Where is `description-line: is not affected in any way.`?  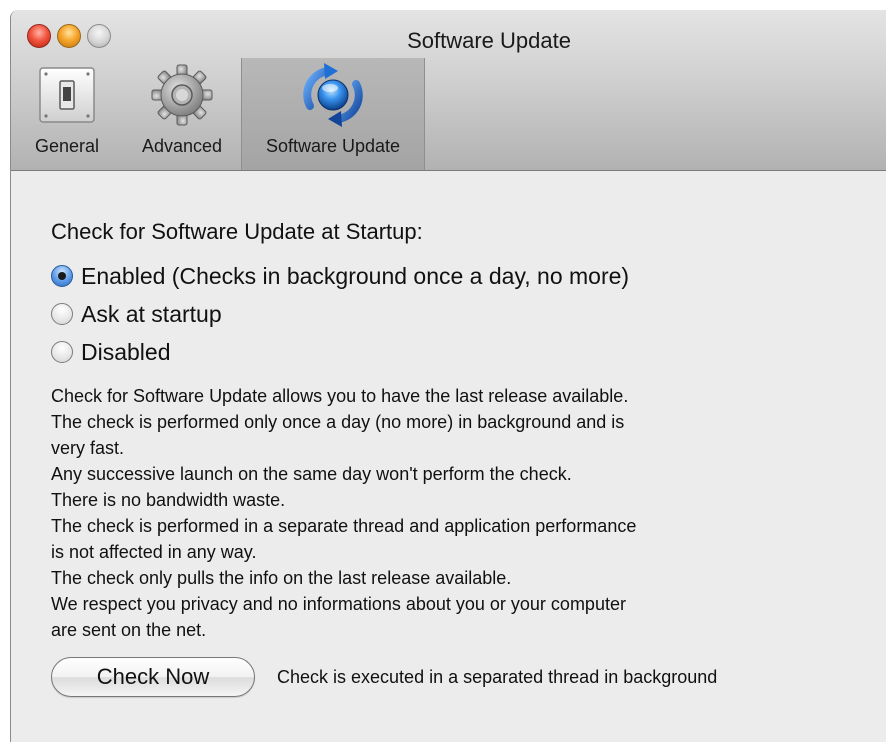 description-line: is not affected in any way. is located at coordinates (154, 552).